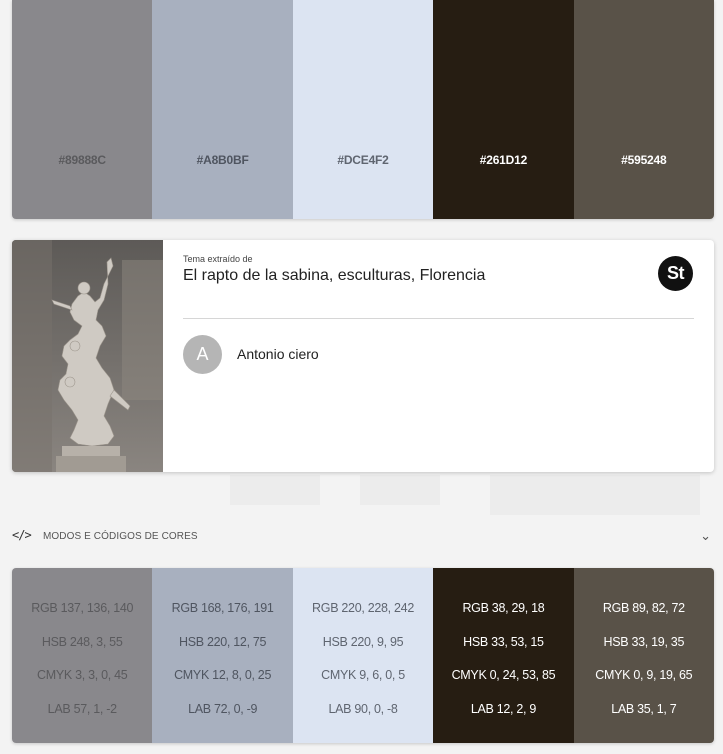 This screenshot has height=754, width=723. I want to click on lab-value: LAB 57, 1, -2, so click(82, 710).